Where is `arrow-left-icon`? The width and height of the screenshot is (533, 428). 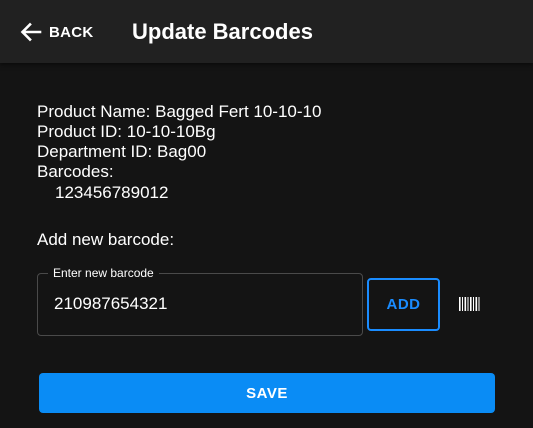 arrow-left-icon is located at coordinates (31, 32).